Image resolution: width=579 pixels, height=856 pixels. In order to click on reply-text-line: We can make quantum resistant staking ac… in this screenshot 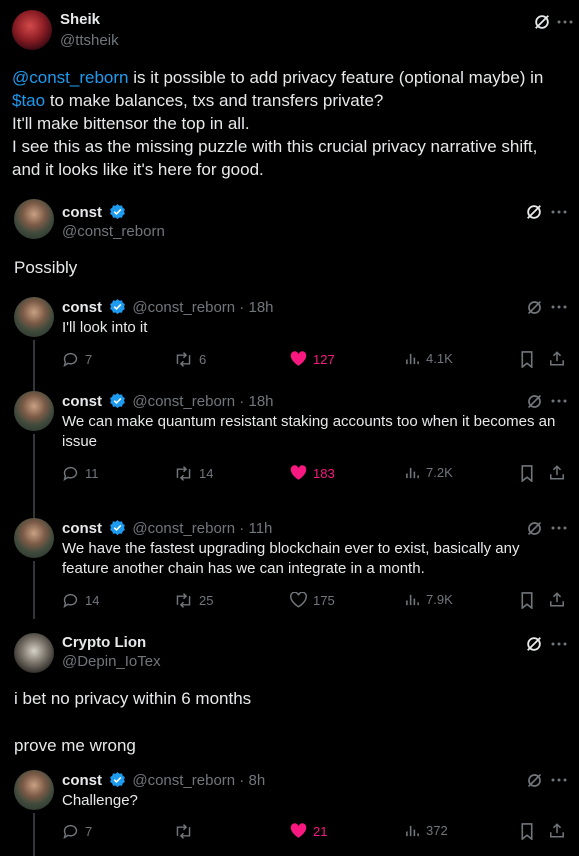, I will do `click(309, 421)`.